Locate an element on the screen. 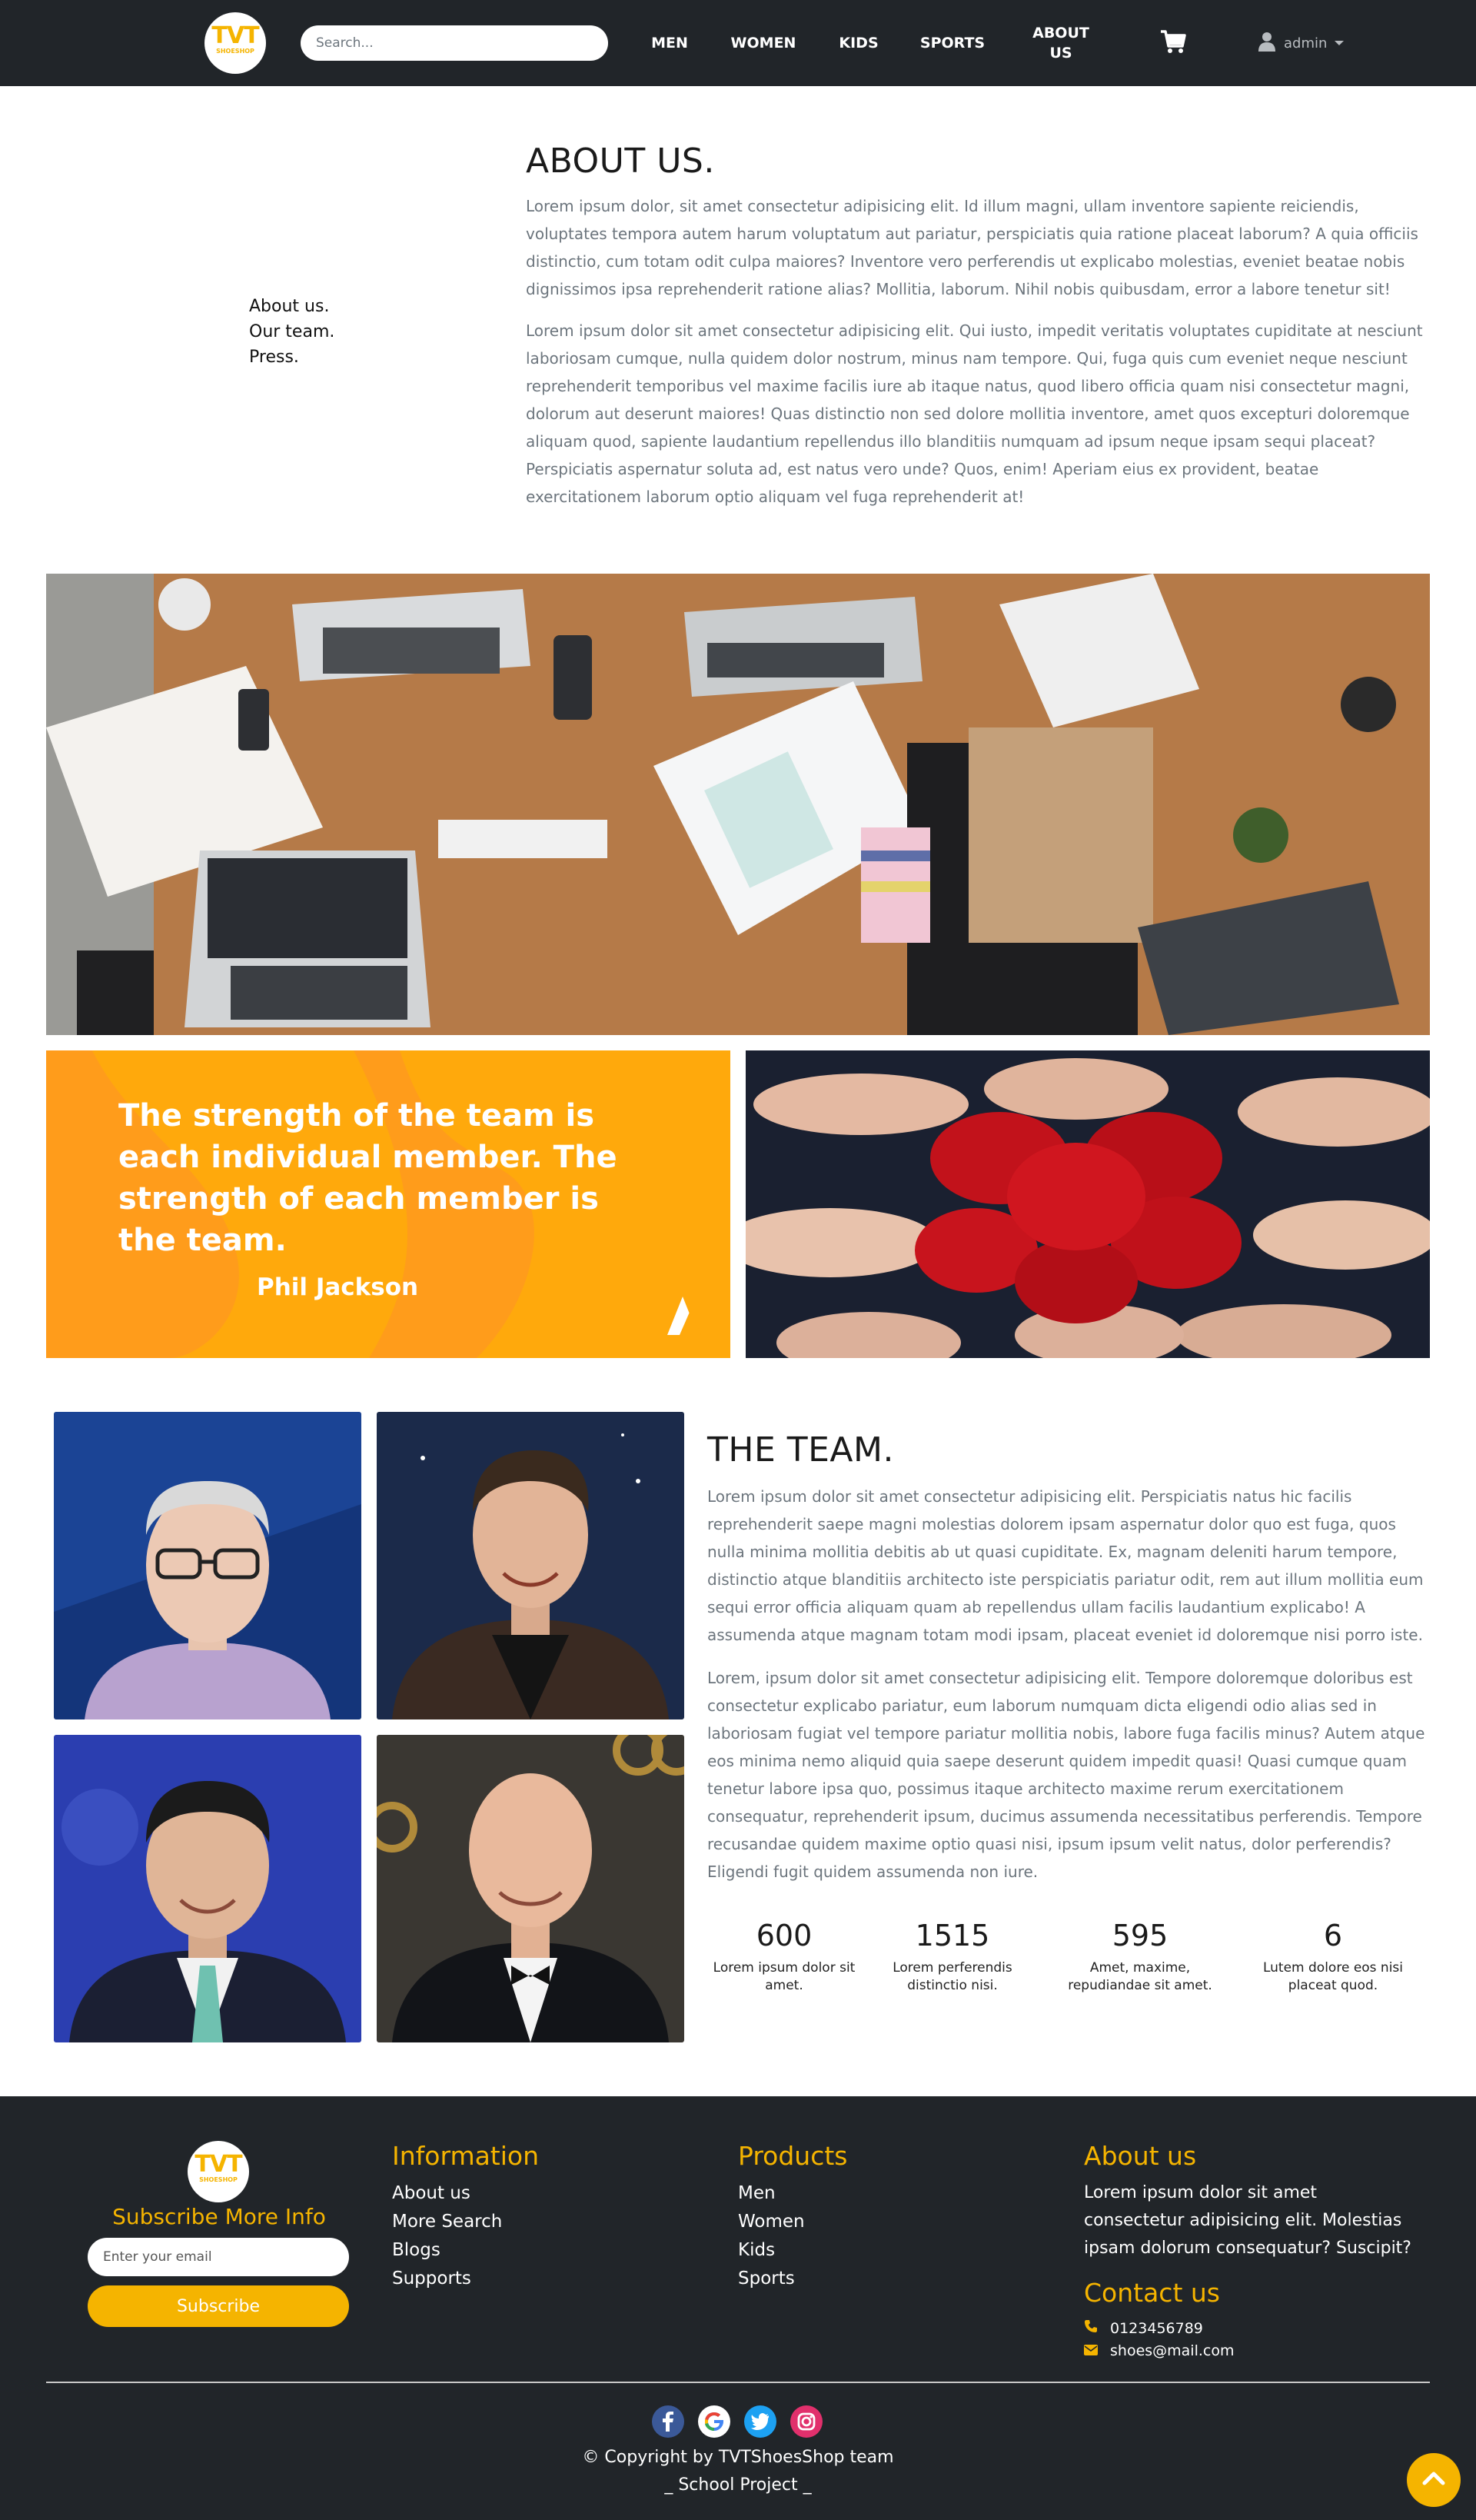 The image size is (1476, 2520). phone-icon is located at coordinates (1091, 2328).